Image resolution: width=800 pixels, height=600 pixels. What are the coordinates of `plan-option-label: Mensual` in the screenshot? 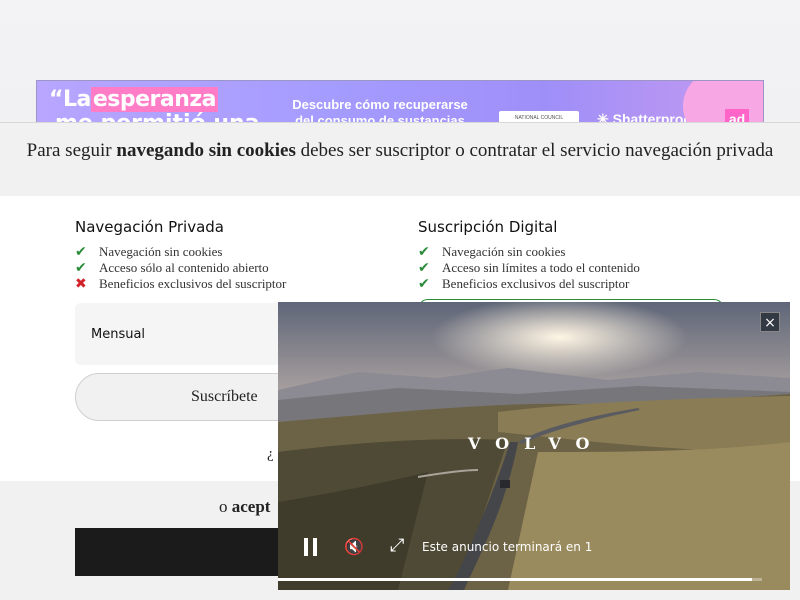 It's located at (118, 334).